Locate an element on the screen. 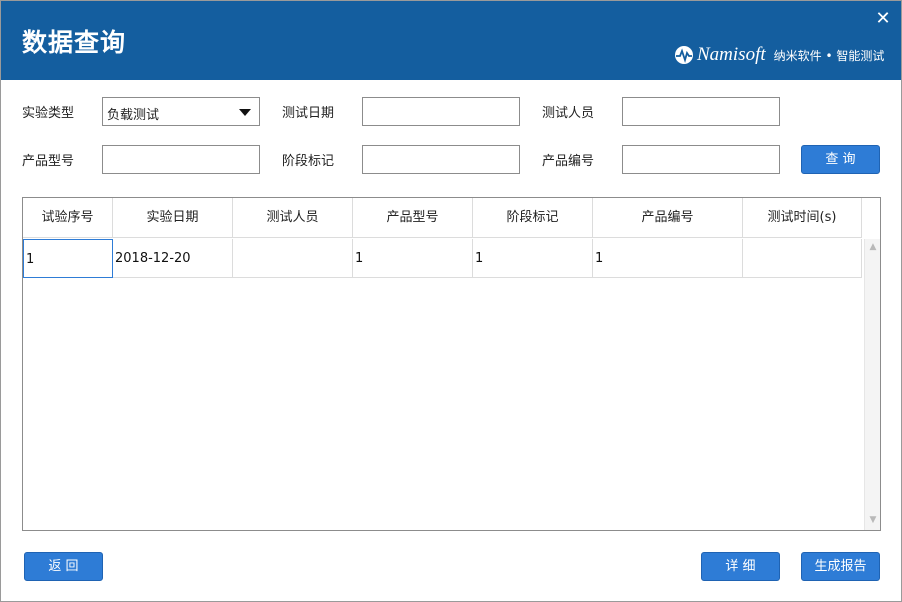 This screenshot has width=902, height=602. brand: Namisoft 纳米软件 • 智能测试 is located at coordinates (778, 55).